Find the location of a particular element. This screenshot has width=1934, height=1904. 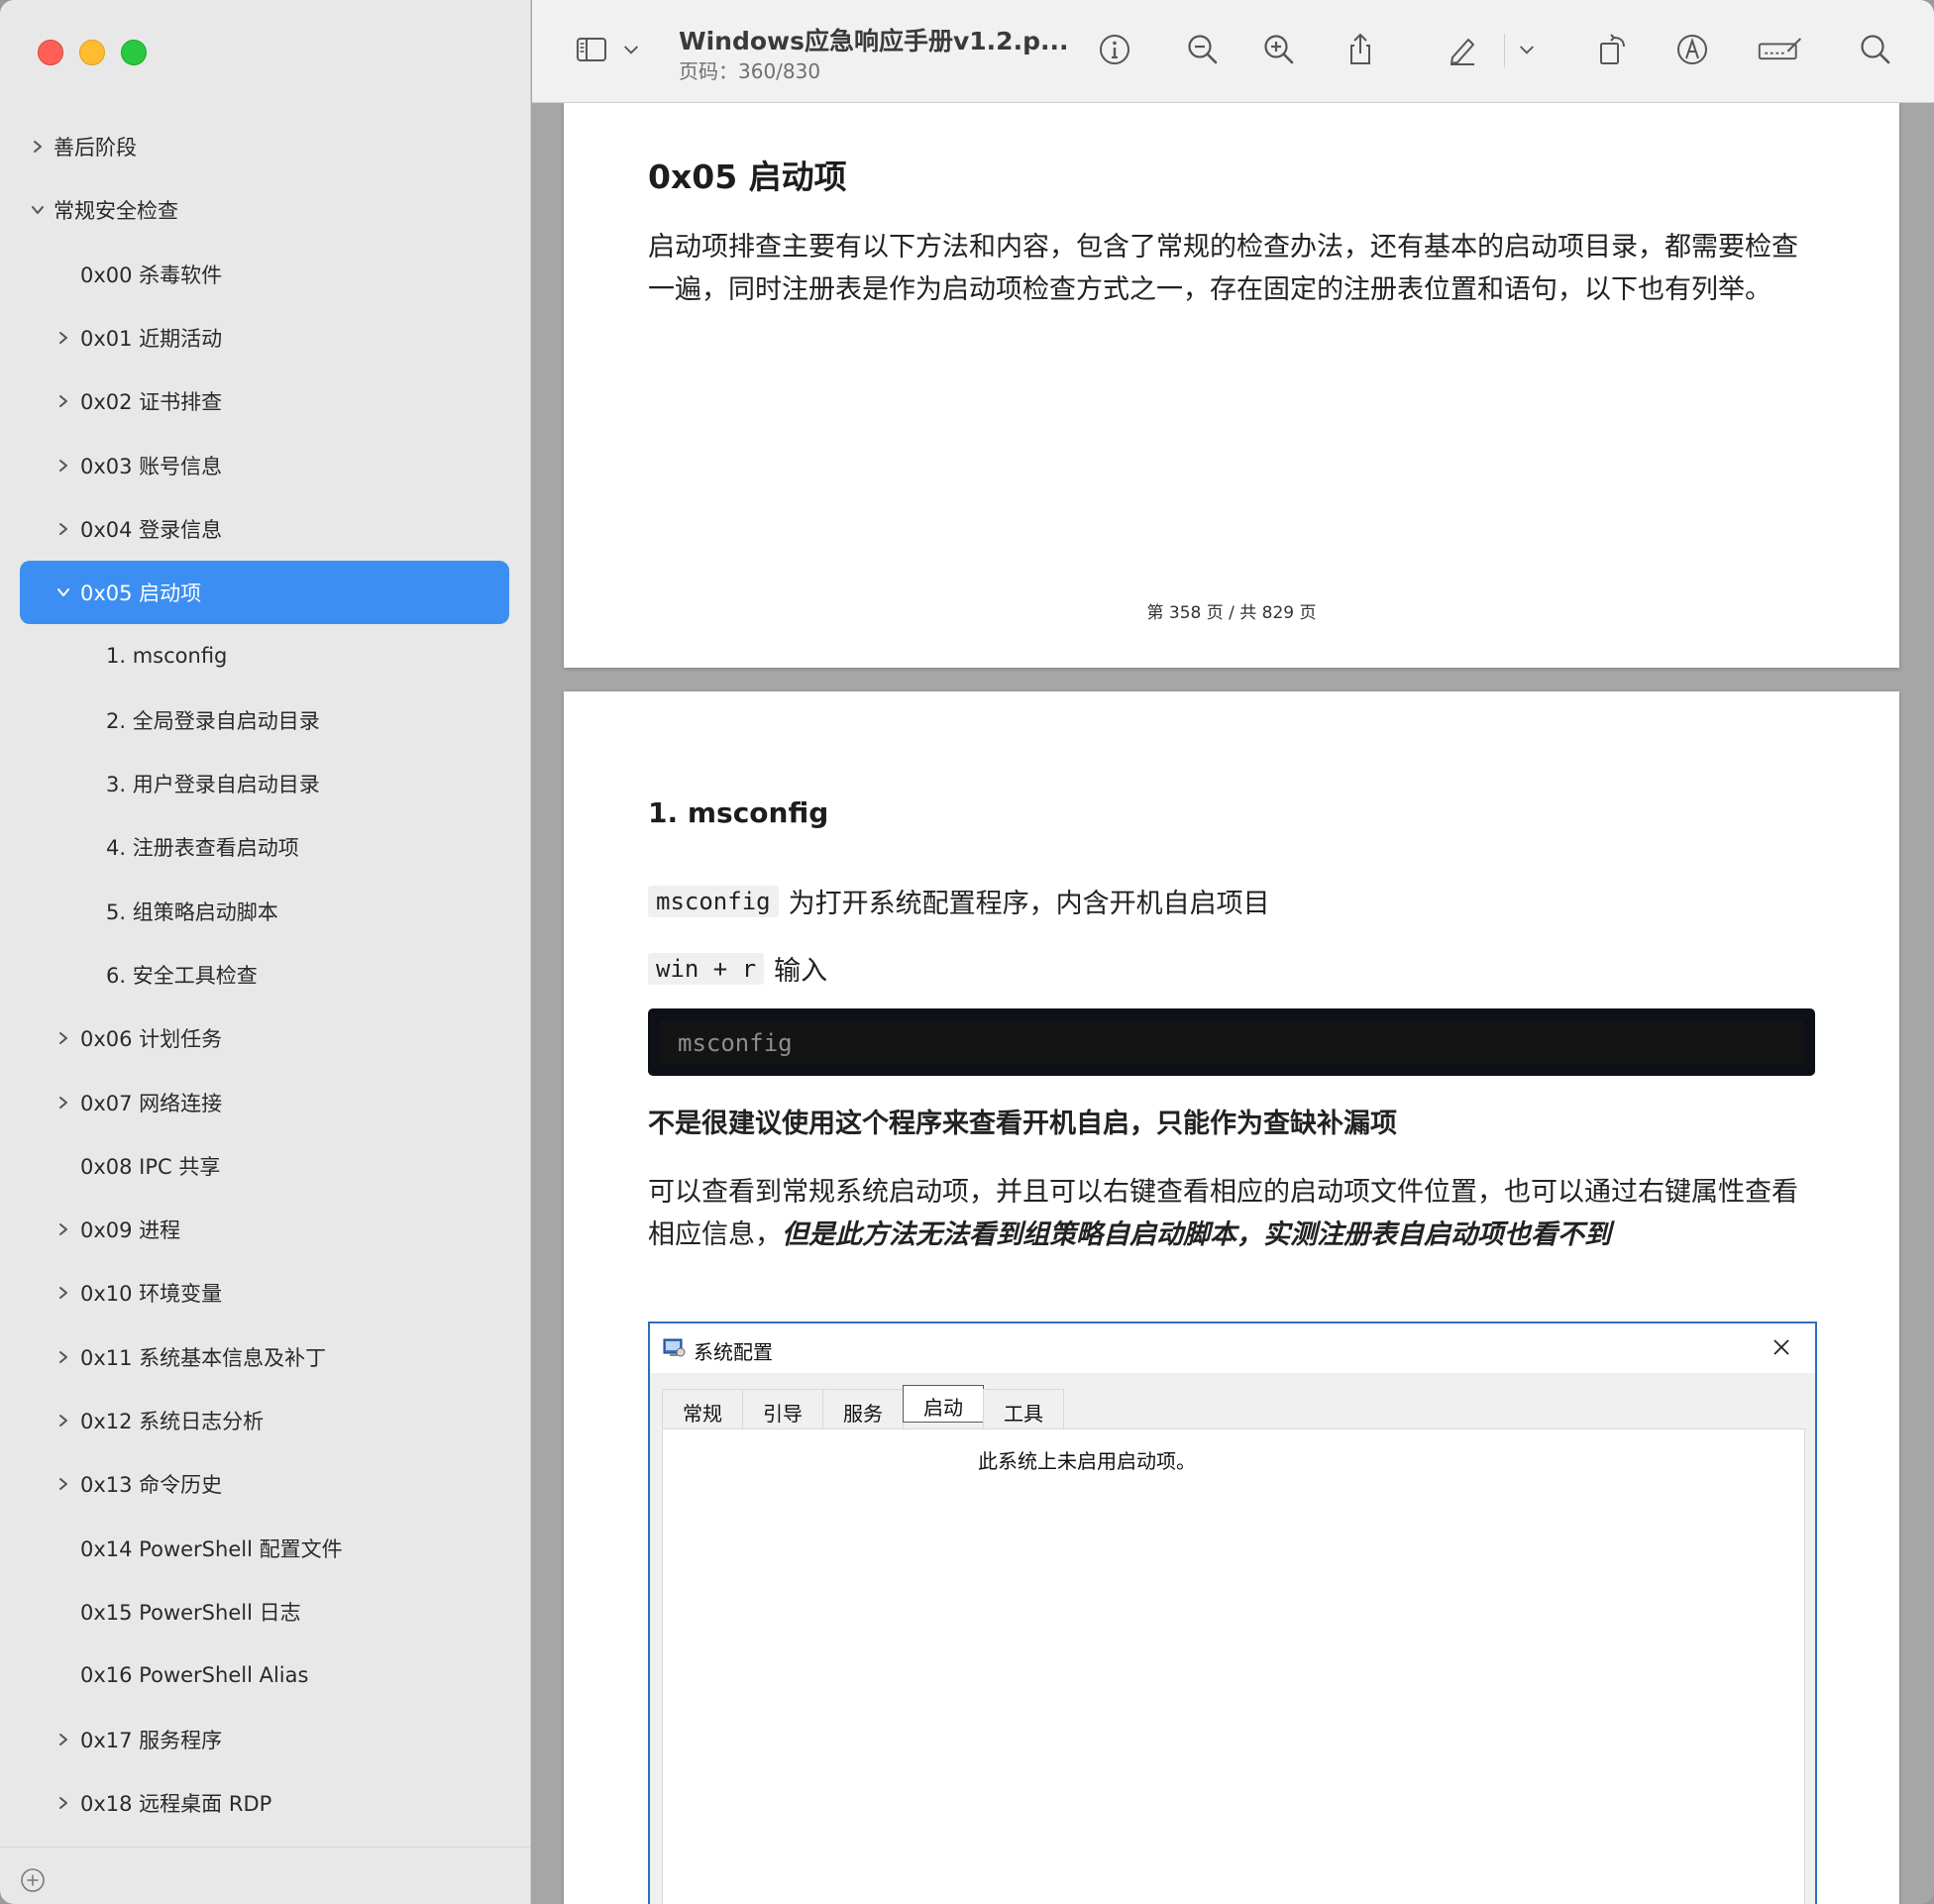

screenshot-tab: 启动 is located at coordinates (943, 1404).